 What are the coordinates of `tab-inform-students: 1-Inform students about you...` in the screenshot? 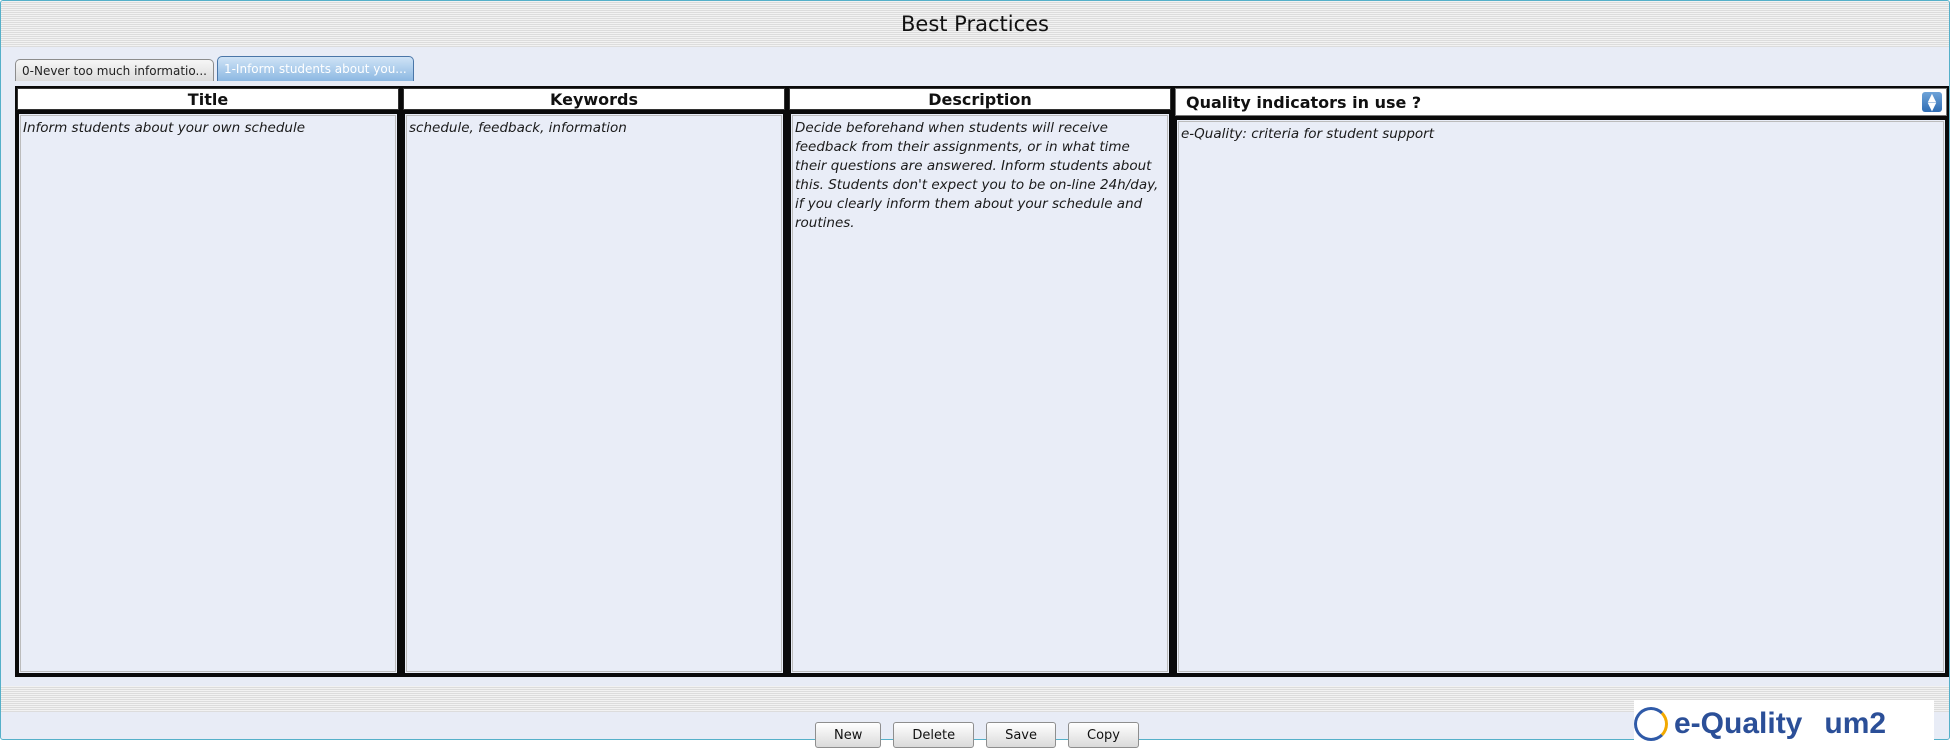 It's located at (315, 68).